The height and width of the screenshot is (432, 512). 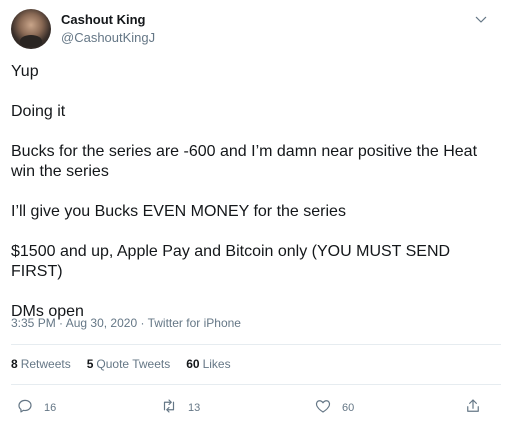 I want to click on tweet-source: Twitter for iPhone, so click(x=194, y=323).